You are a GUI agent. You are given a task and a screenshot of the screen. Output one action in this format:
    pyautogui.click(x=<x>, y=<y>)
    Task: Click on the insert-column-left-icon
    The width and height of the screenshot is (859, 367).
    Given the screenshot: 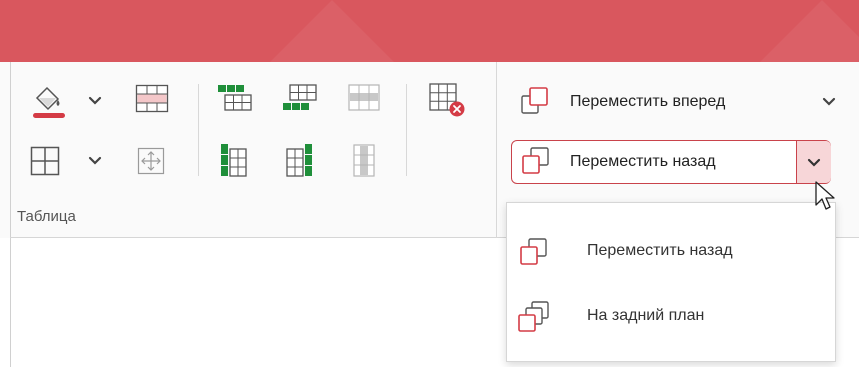 What is the action you would take?
    pyautogui.click(x=234, y=161)
    